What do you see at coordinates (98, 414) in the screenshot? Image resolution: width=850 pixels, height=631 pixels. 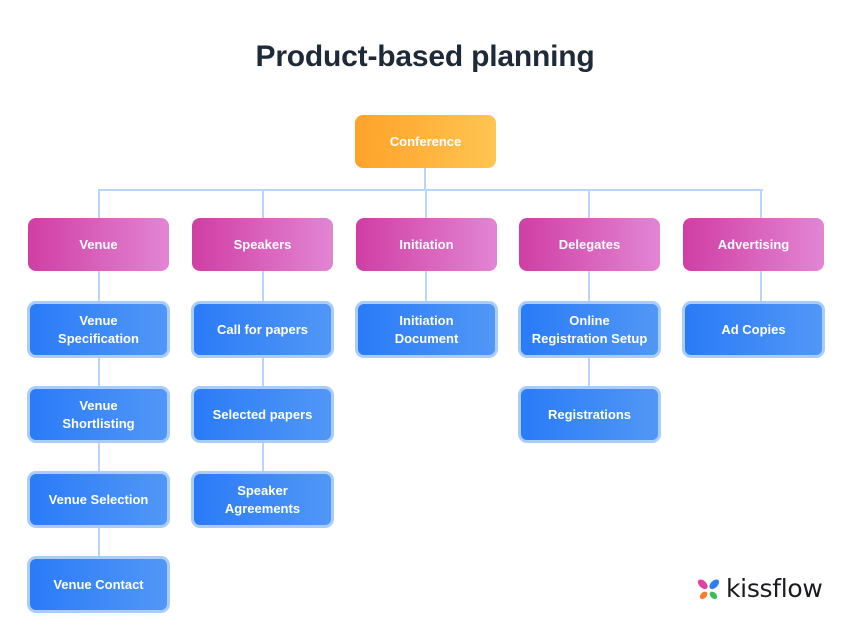 I see `node-venue-shortlisting: Venue Shortlisting` at bounding box center [98, 414].